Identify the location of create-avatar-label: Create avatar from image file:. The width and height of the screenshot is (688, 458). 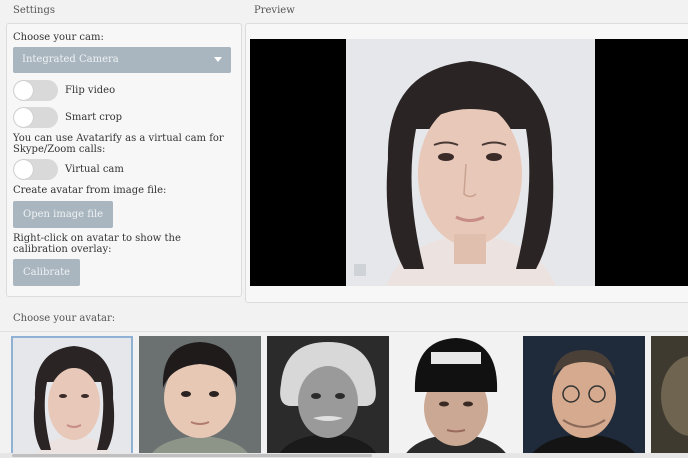
(90, 190).